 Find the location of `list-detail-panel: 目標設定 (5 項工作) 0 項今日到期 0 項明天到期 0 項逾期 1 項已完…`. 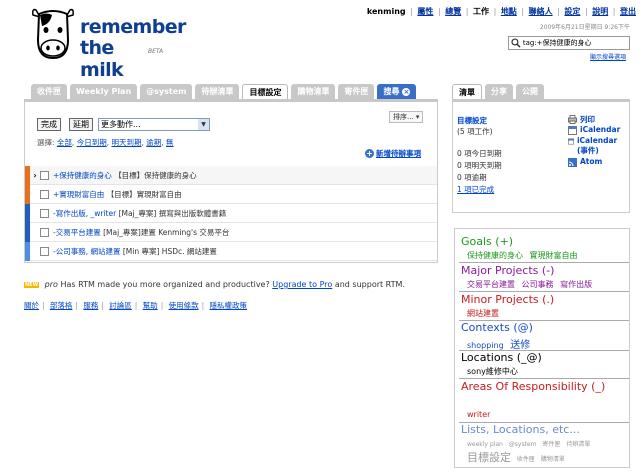

list-detail-panel: 目標設定 (5 項工作) 0 項今日到期 0 項明天到期 0 項逾期 1 項已完… is located at coordinates (541, 156).